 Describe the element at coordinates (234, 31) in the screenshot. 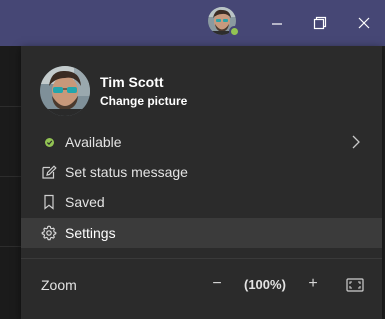

I see `availability-status-icon` at that location.